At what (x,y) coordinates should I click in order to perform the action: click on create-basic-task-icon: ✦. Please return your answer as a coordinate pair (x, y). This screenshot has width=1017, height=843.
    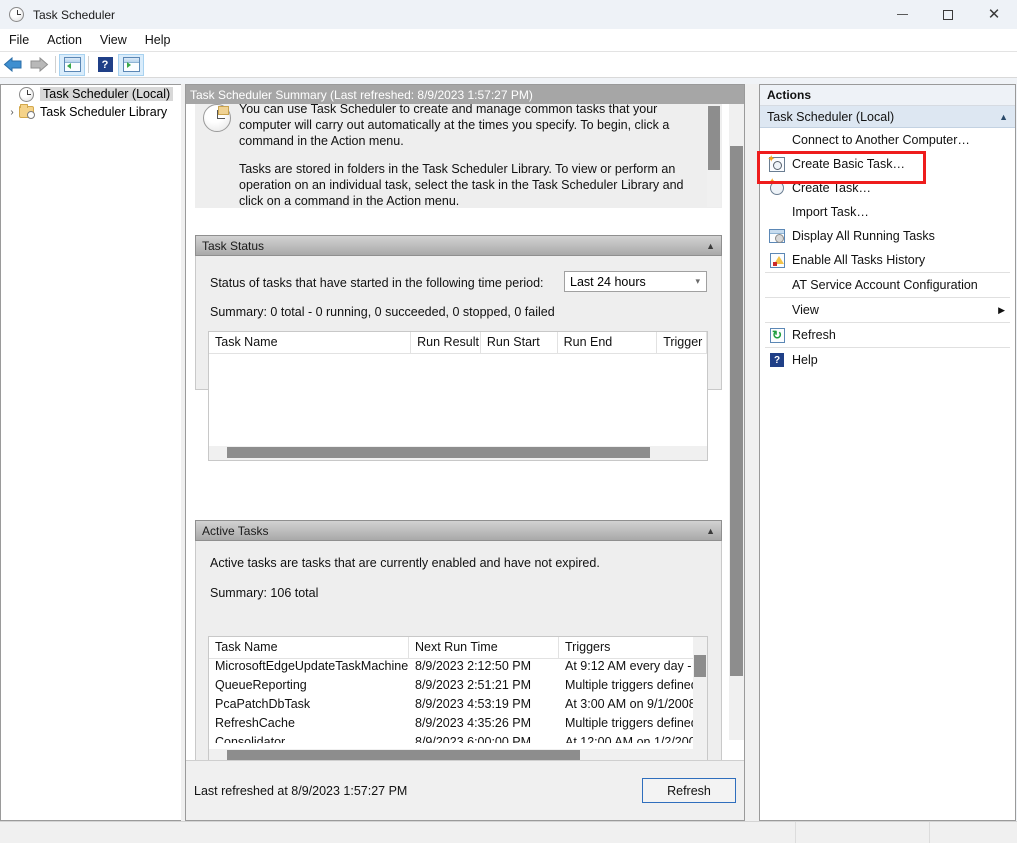
    Looking at the image, I should click on (777, 163).